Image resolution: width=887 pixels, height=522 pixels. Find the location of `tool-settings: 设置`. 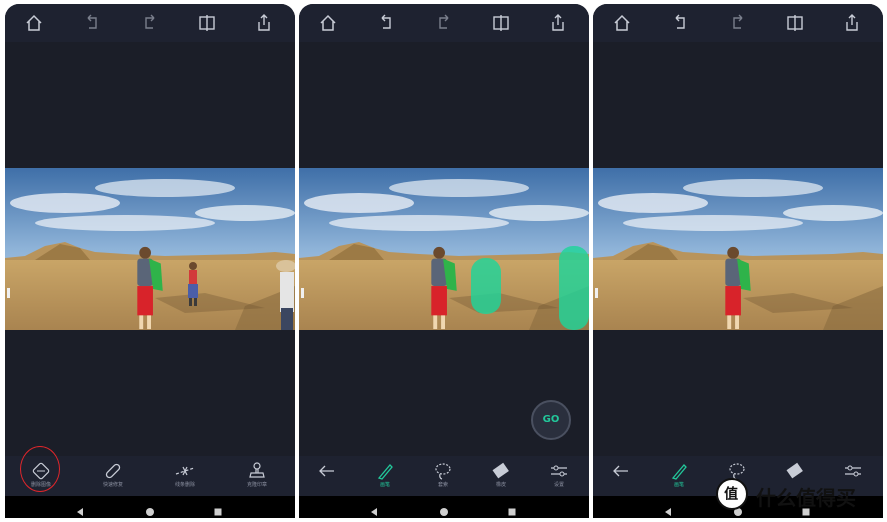

tool-settings: 设置 is located at coordinates (559, 478).